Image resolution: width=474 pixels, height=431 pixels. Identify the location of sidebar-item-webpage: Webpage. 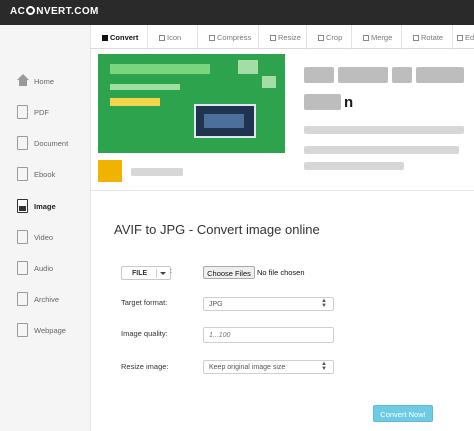
(45, 331).